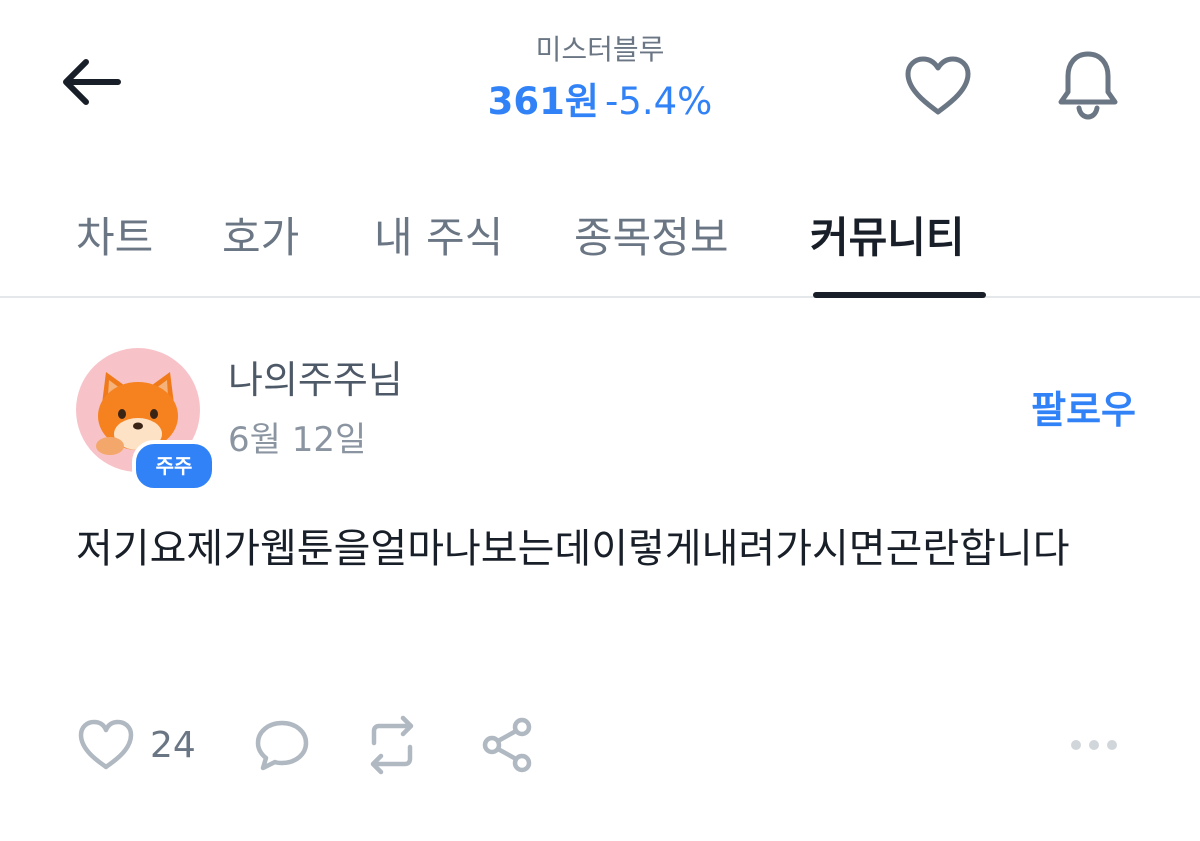  What do you see at coordinates (315, 380) in the screenshot?
I see `author-name: 나의주주님` at bounding box center [315, 380].